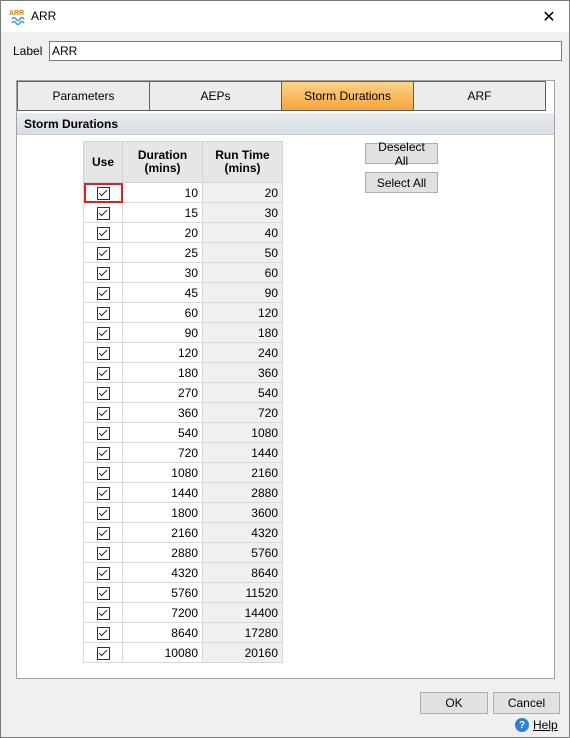 Image resolution: width=570 pixels, height=738 pixels. I want to click on run-time-cell: 2880, so click(242, 492).